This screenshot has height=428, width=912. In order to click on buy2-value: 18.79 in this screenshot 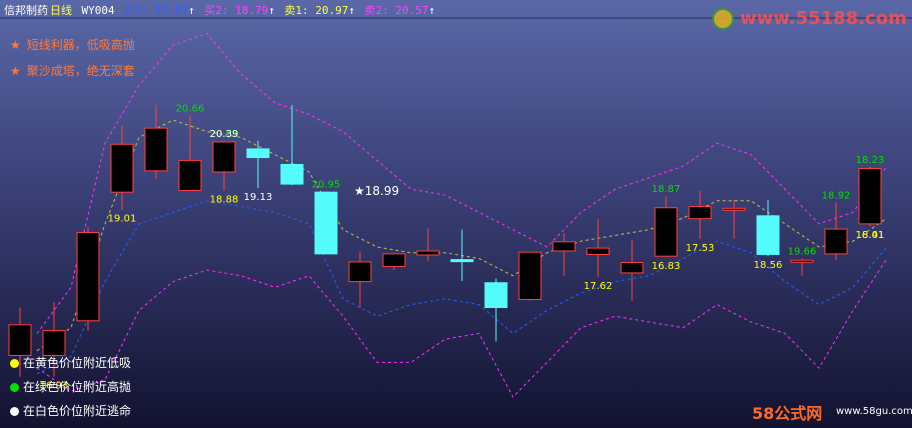, I will do `click(252, 10)`.